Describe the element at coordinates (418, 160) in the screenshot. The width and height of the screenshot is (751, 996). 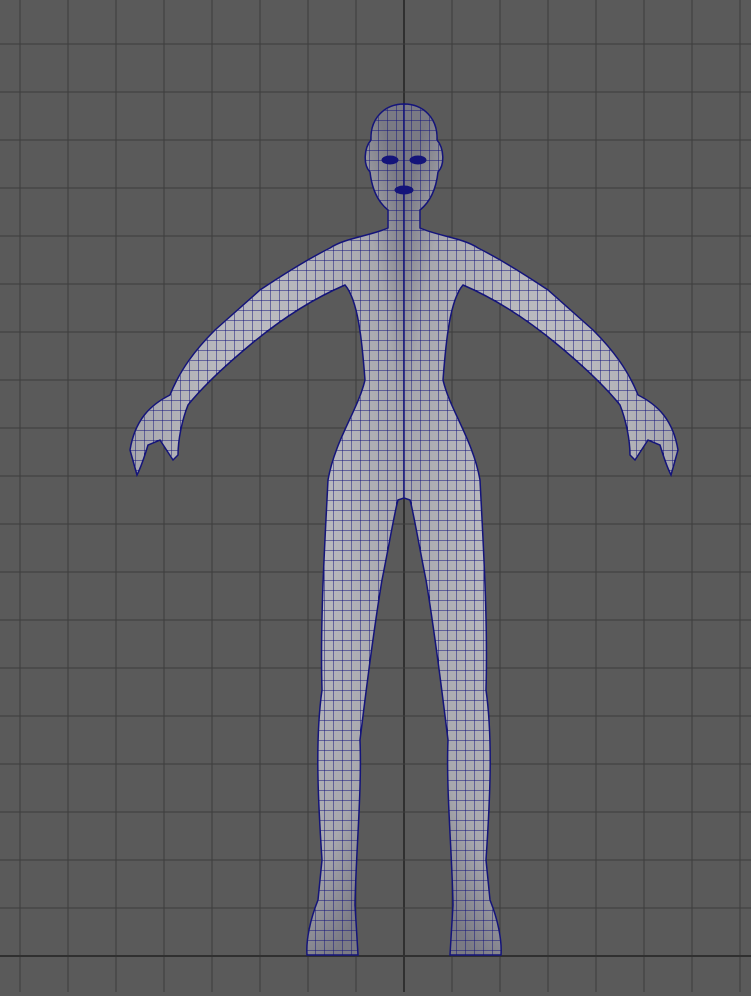
I see `right-eye` at that location.